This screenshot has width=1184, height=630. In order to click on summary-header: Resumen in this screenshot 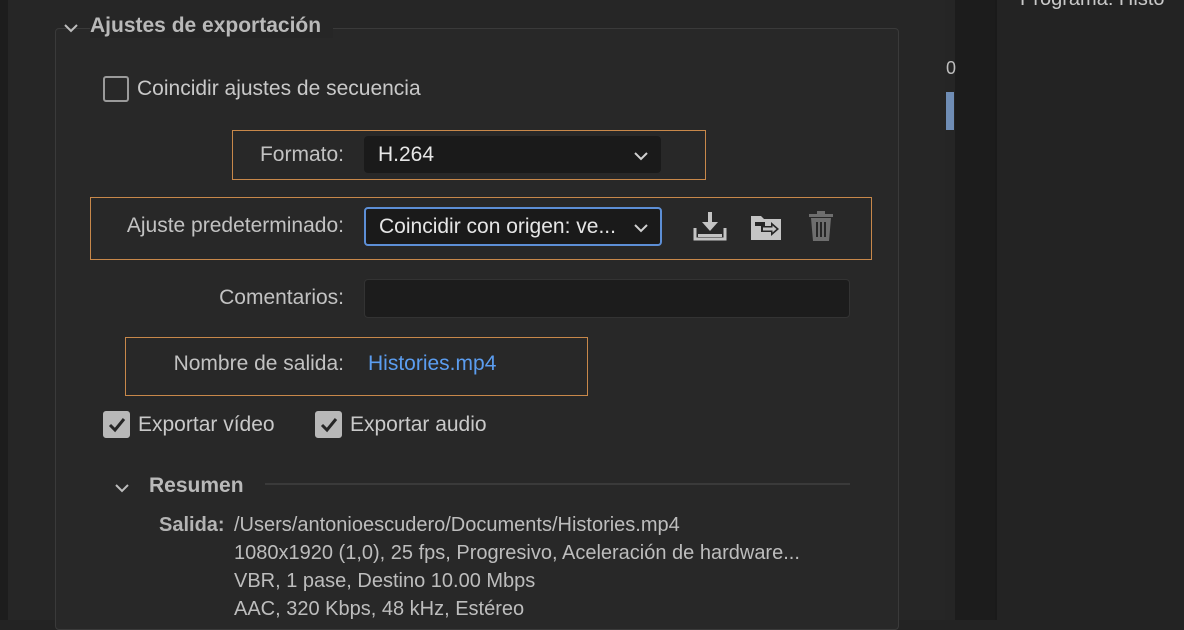, I will do `click(179, 486)`.